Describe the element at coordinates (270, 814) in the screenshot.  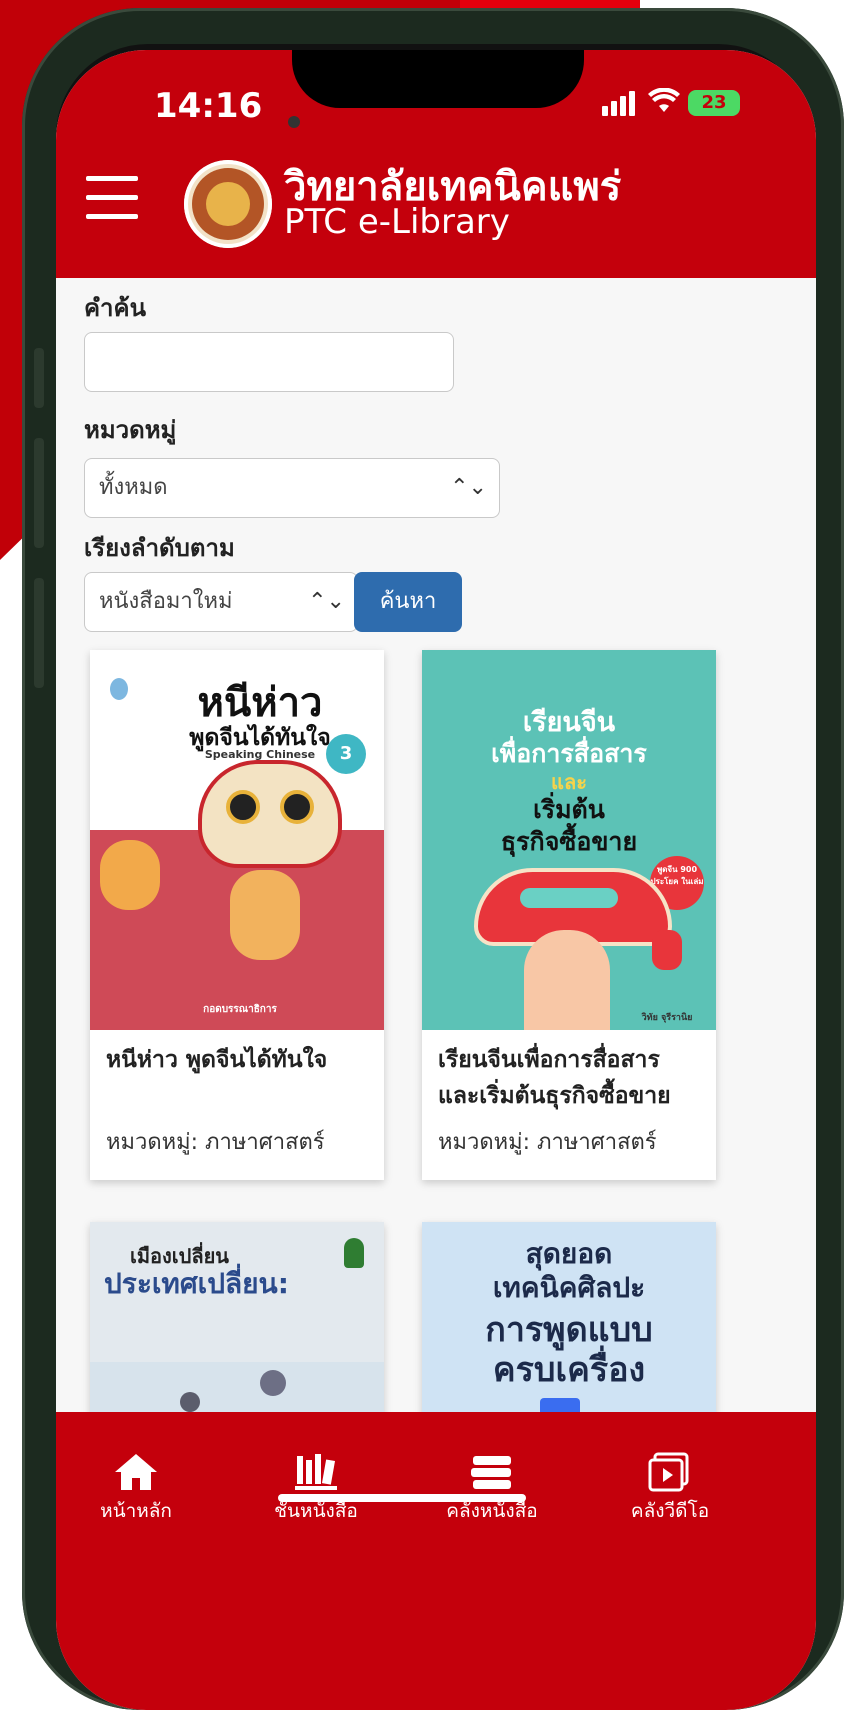
I see `lion-head-illustration` at that location.